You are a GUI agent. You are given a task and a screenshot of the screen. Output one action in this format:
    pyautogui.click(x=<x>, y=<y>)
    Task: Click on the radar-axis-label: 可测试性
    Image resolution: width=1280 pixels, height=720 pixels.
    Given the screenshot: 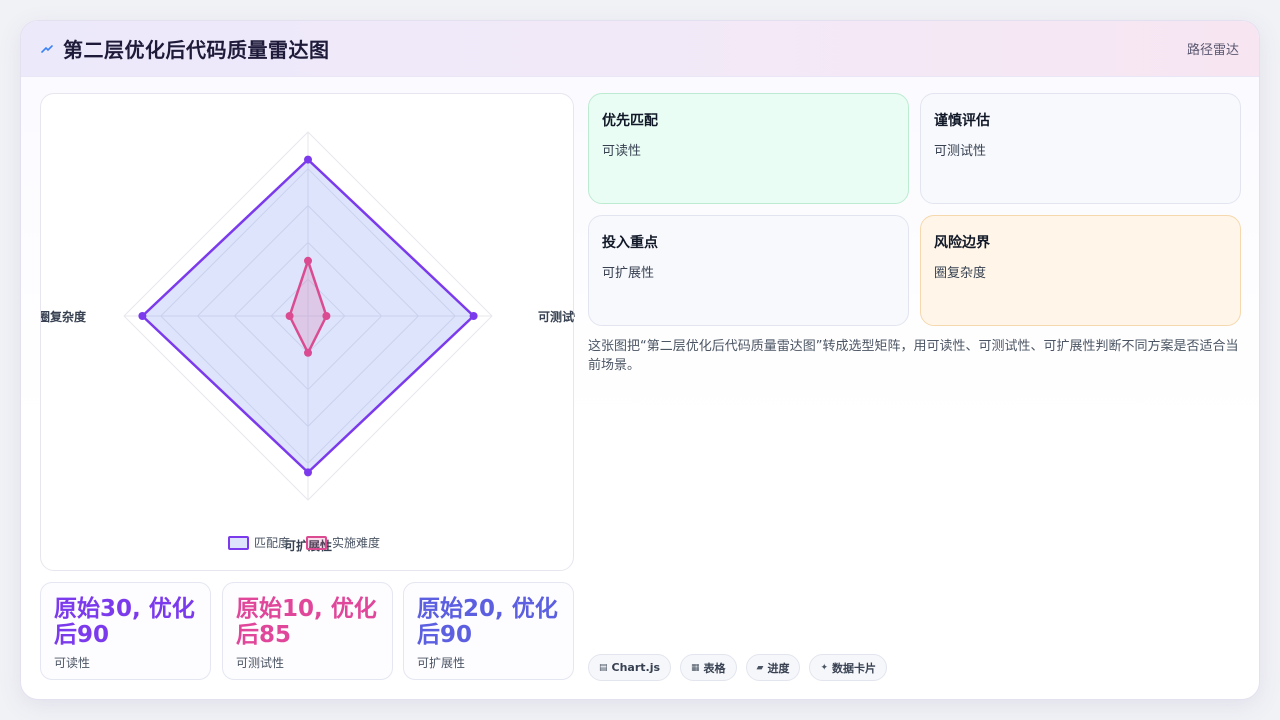 What is the action you would take?
    pyautogui.click(x=556, y=316)
    